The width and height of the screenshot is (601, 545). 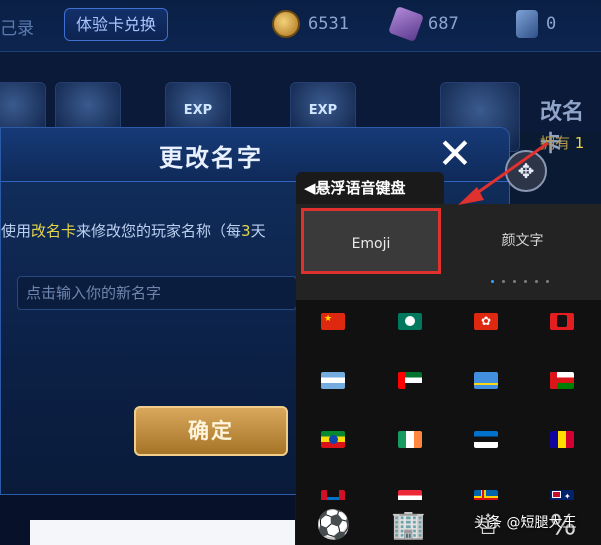 I want to click on dialog-title: 更改名字, so click(x=211, y=158).